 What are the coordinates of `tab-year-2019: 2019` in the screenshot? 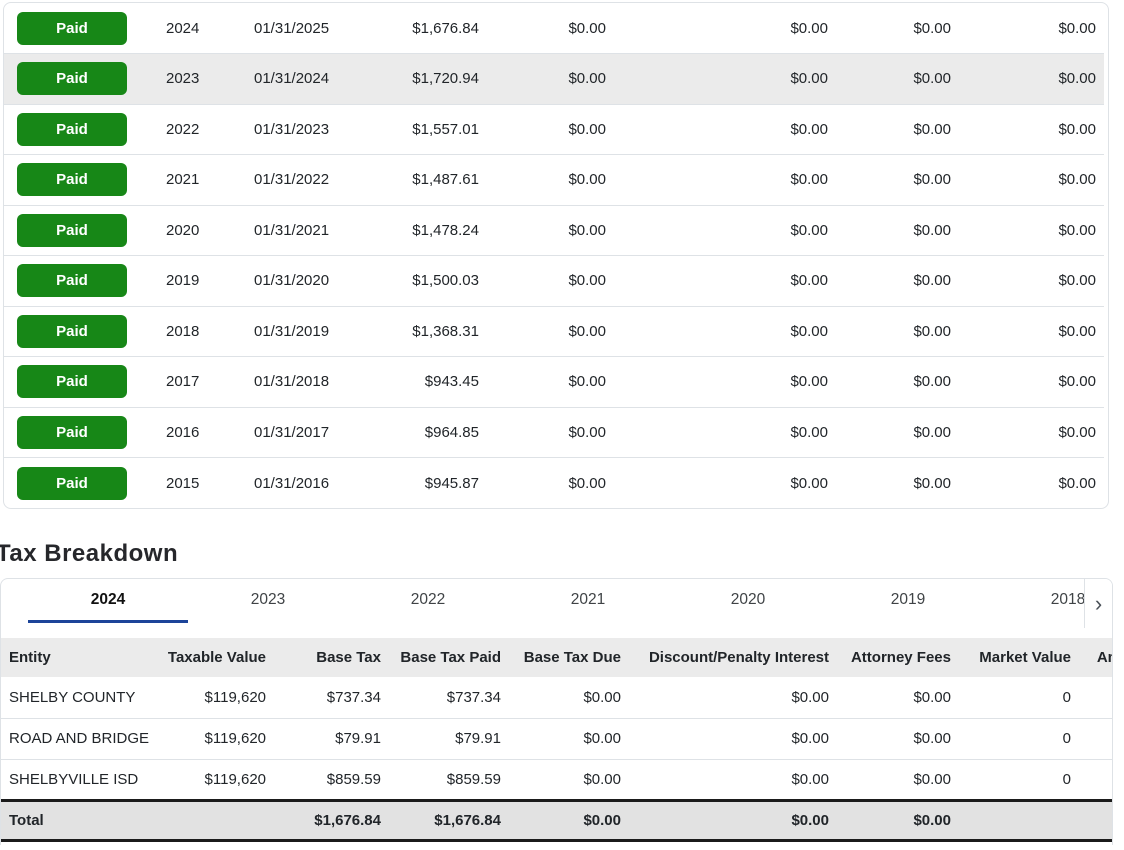 It's located at (908, 601).